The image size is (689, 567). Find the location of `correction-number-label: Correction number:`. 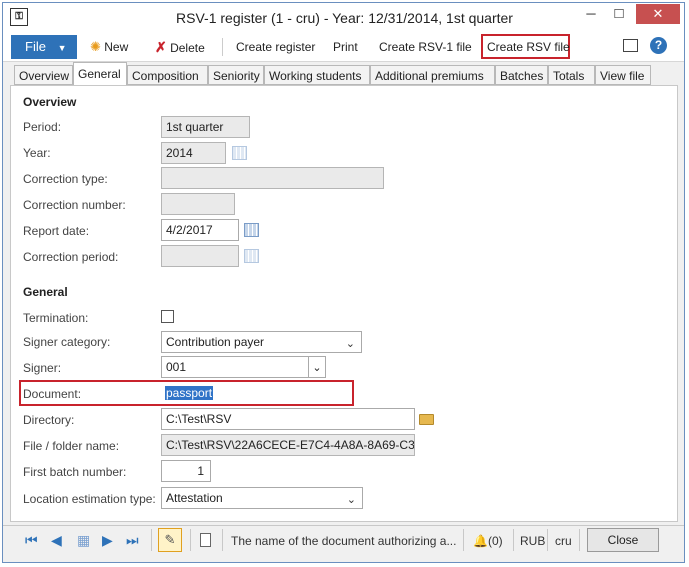

correction-number-label: Correction number: is located at coordinates (74, 205).